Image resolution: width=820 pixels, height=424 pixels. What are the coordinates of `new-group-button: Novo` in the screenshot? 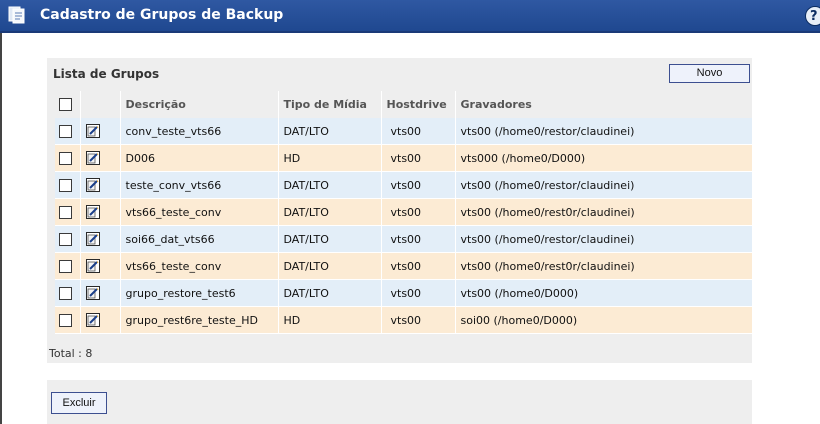 It's located at (709, 73).